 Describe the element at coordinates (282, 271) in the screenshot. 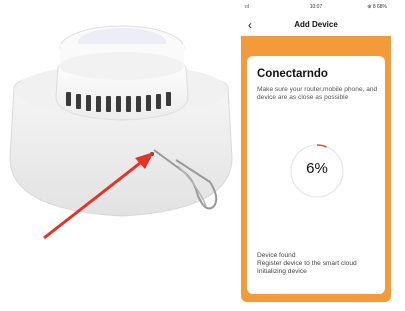

I see `step-initializing: Initializing device` at that location.